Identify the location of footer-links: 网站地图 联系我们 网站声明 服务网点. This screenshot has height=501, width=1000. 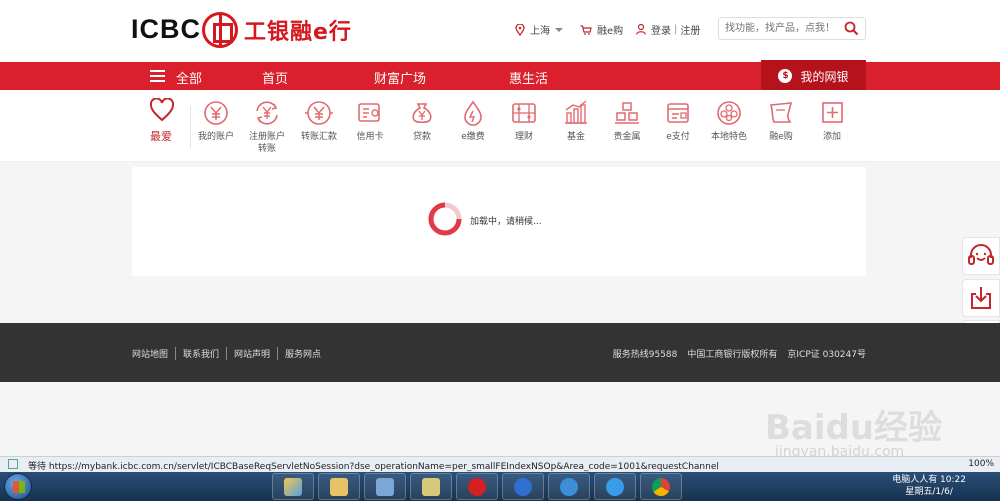
(230, 353).